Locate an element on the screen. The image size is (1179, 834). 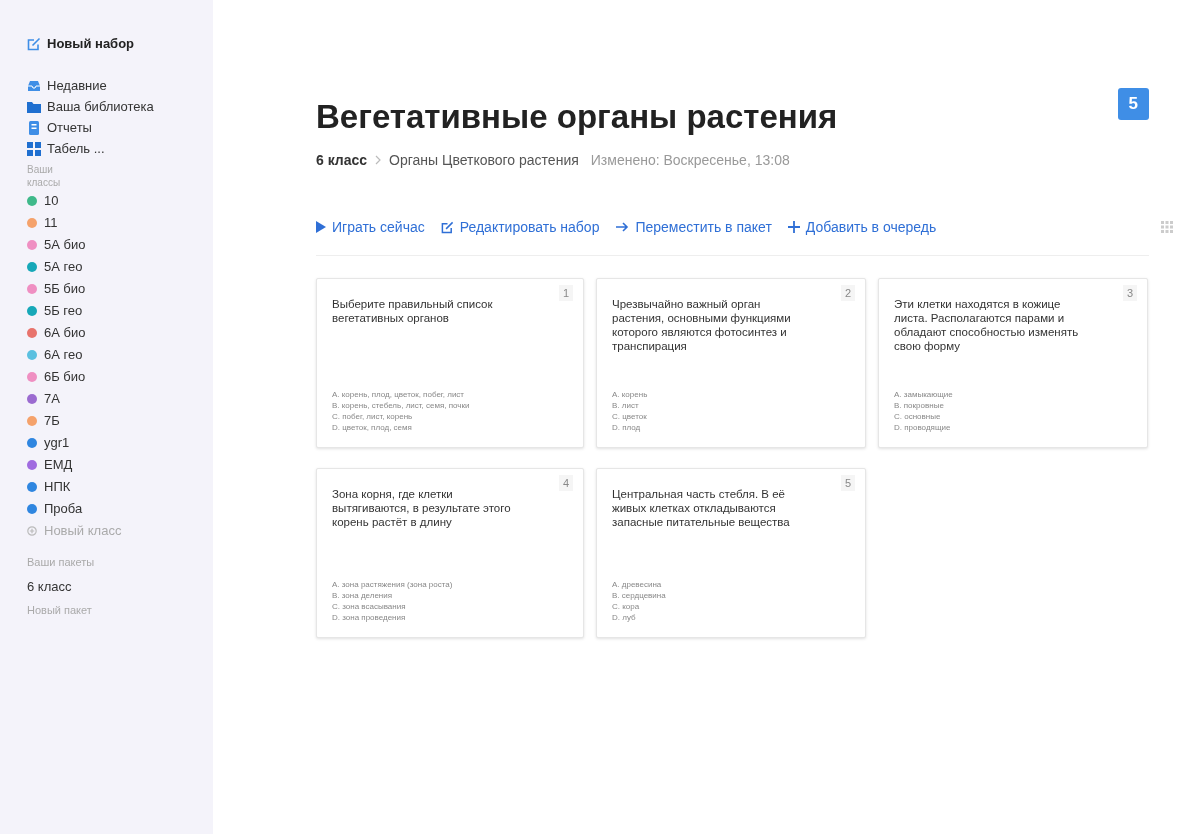
action-link: Играть сейчас is located at coordinates (370, 227).